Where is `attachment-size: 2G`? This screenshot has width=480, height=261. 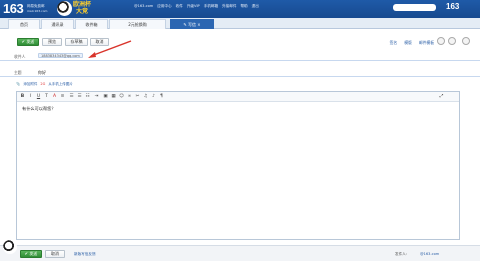 attachment-size: 2G is located at coordinates (43, 84).